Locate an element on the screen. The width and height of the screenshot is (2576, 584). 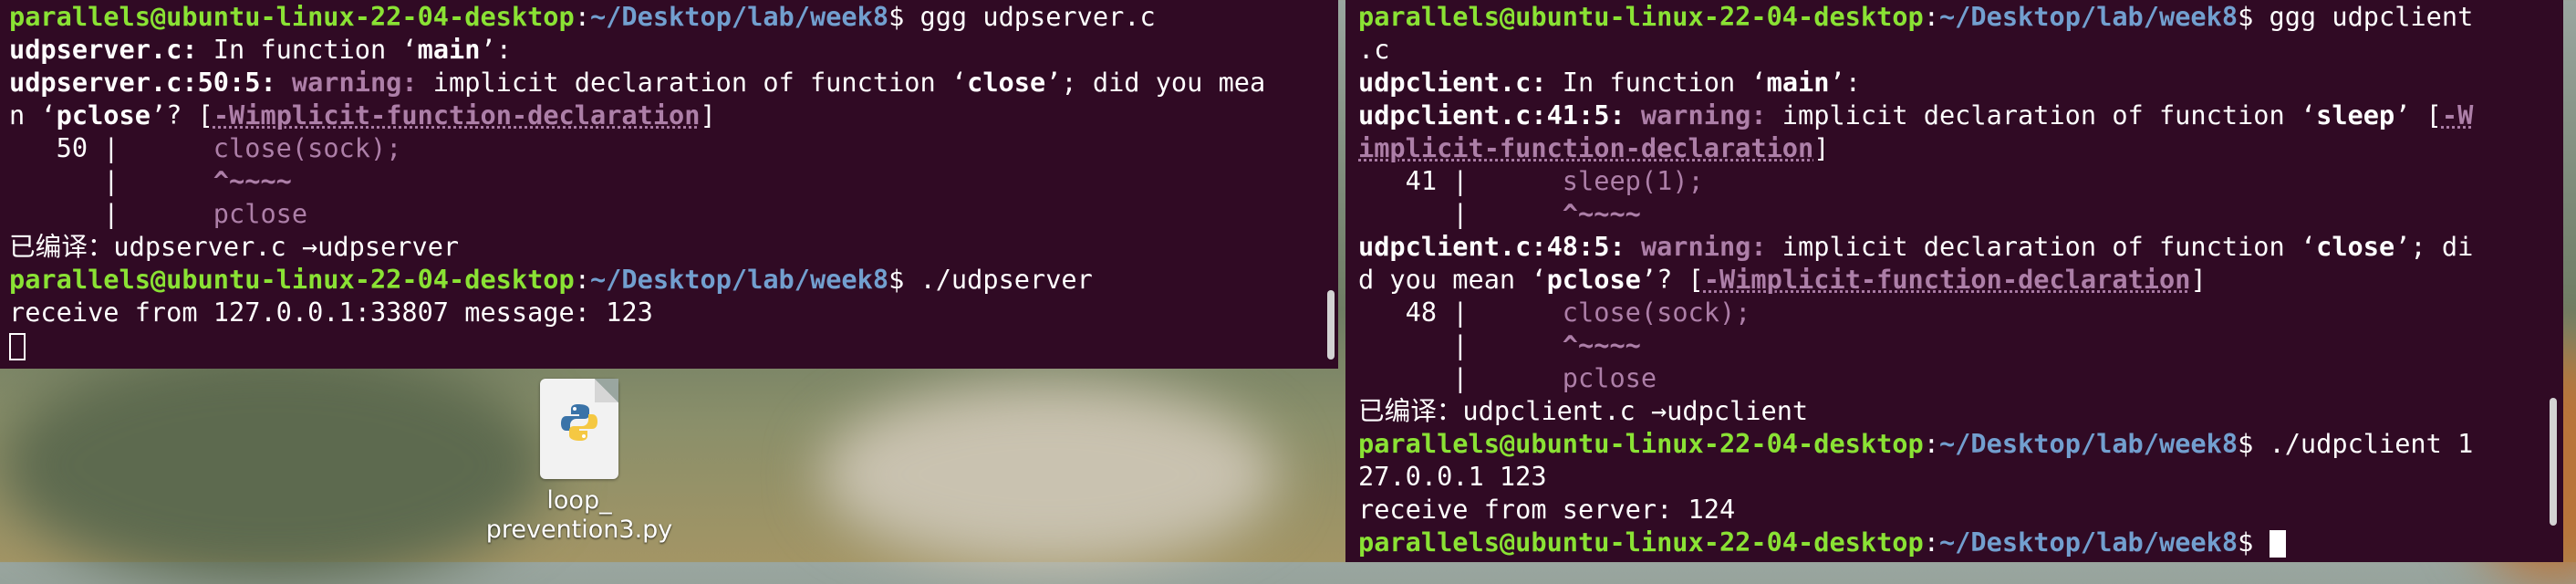
desktop-file-loop-prevention3: loop_ prevention3.py is located at coordinates (579, 462).